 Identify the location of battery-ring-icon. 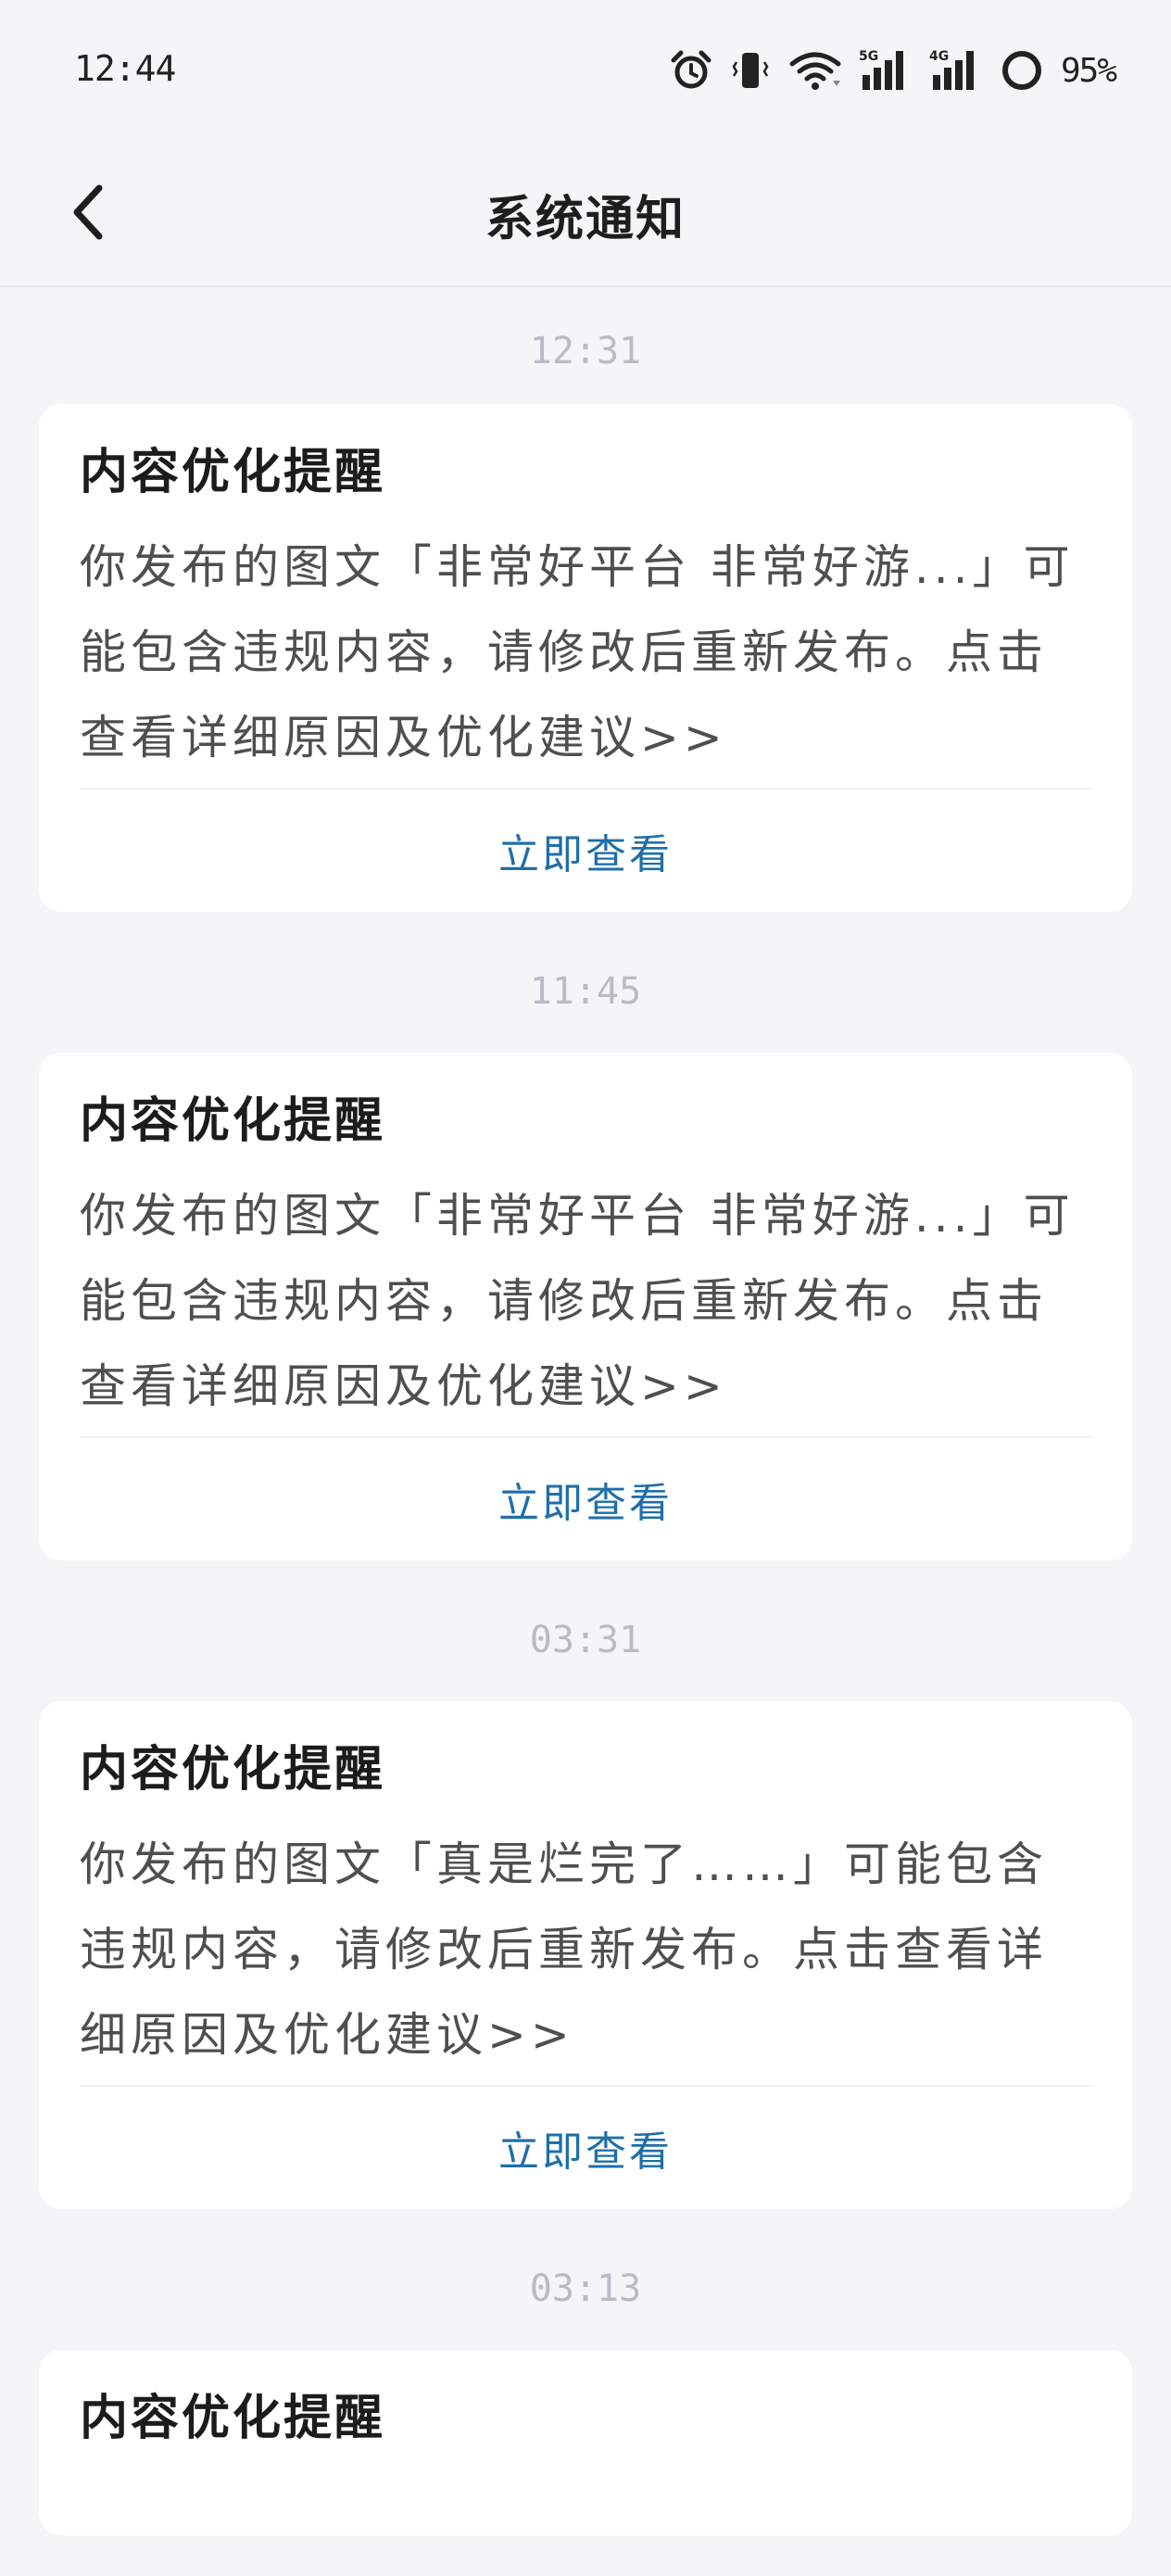
(1022, 70).